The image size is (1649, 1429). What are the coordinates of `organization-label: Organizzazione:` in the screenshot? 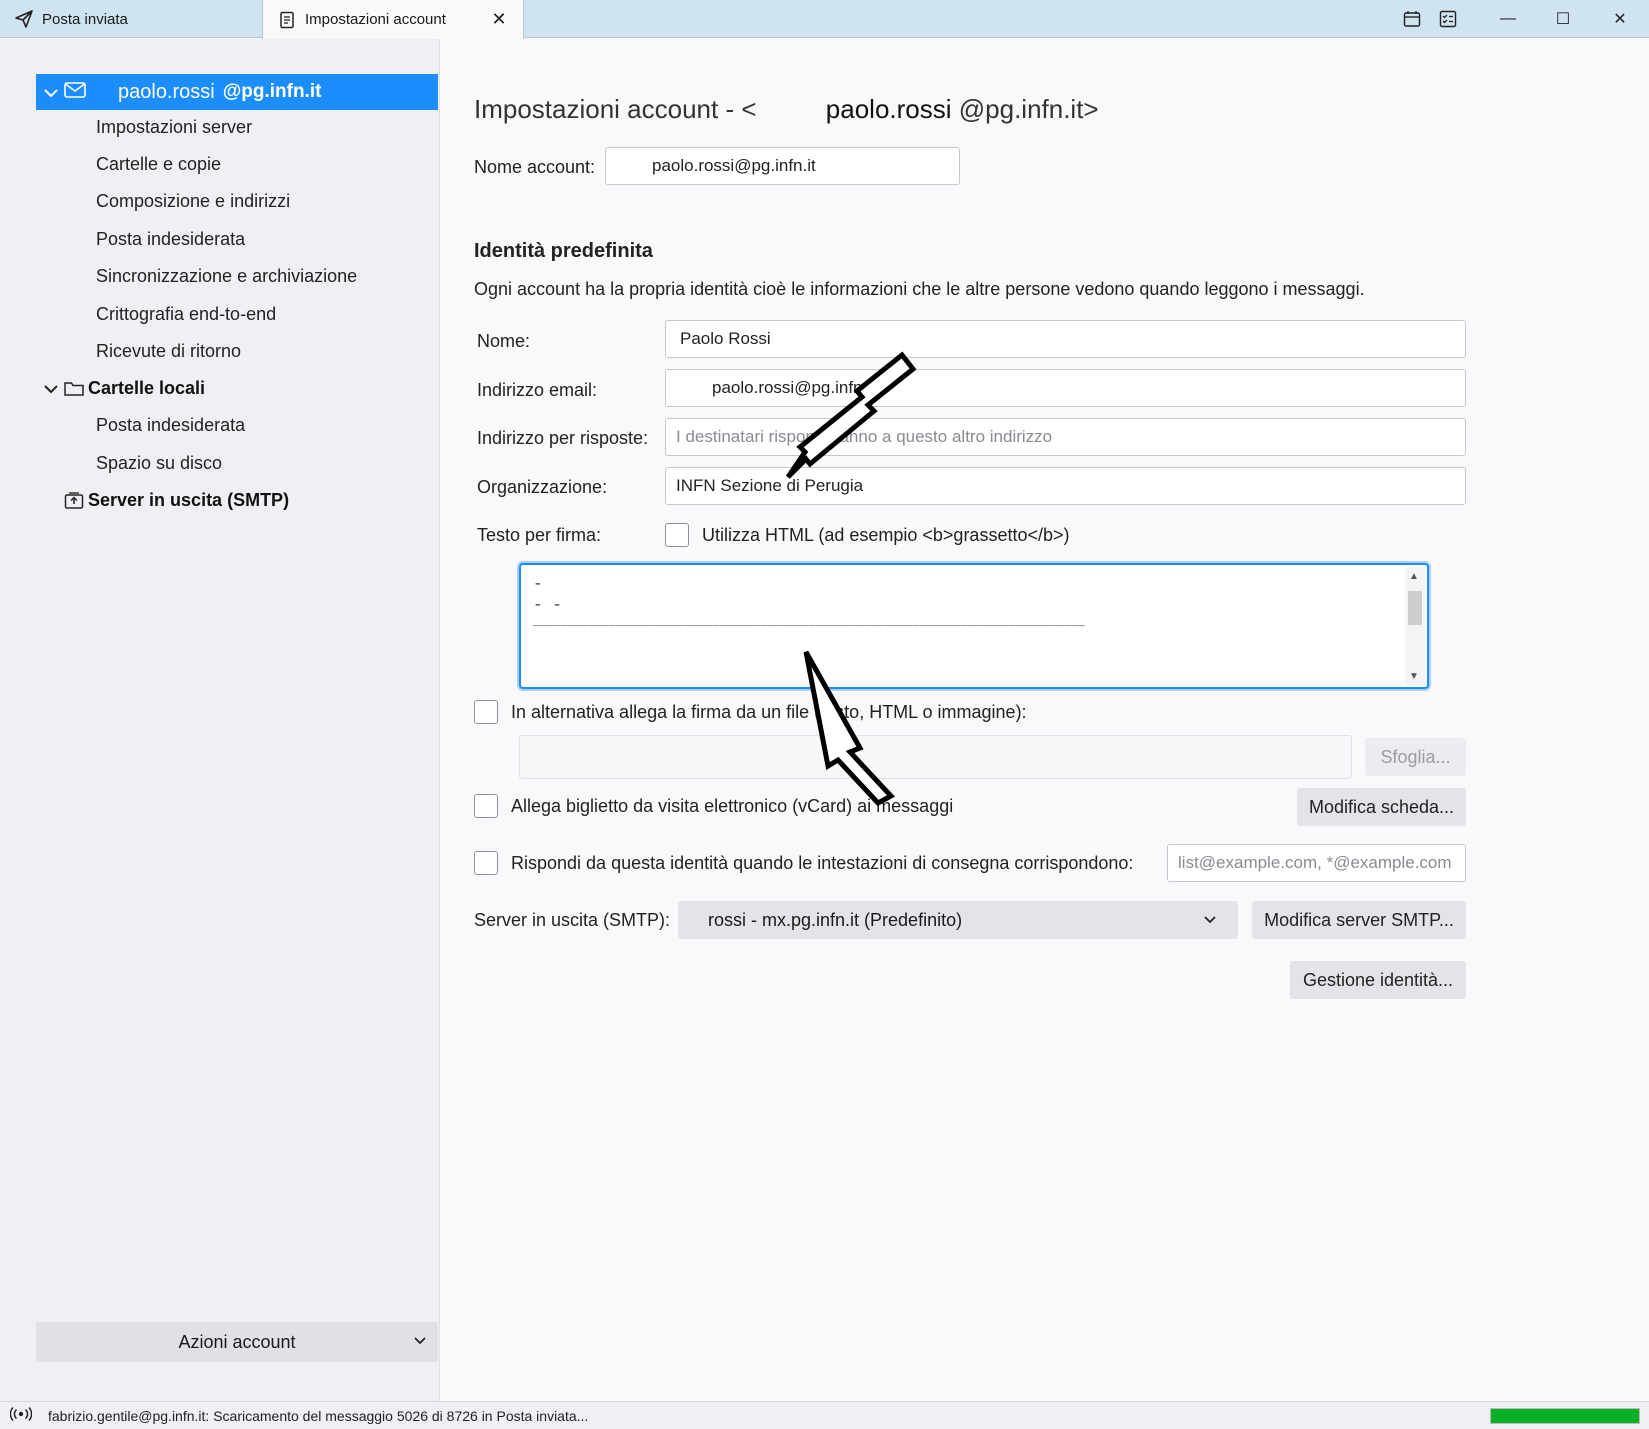 It's located at (542, 487).